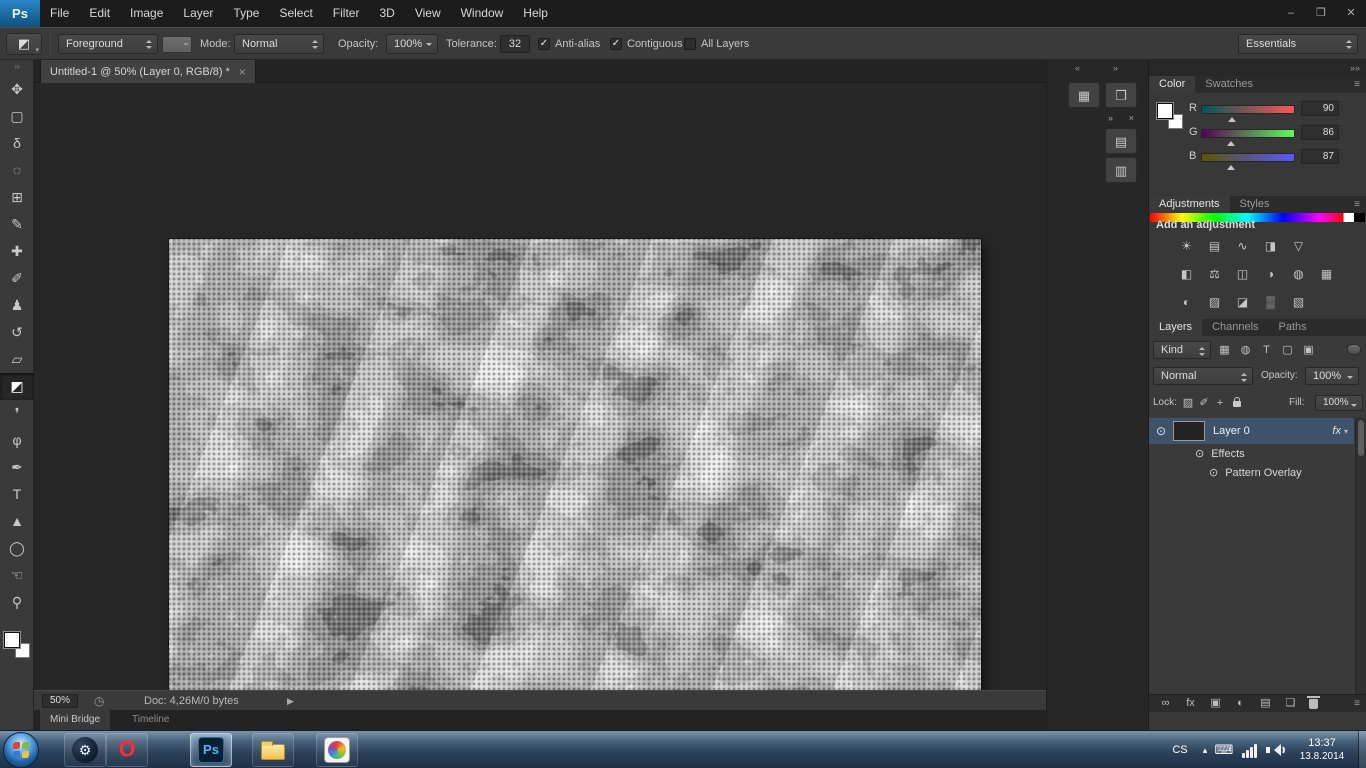  I want to click on black-white-icon: ◫, so click(1242, 274).